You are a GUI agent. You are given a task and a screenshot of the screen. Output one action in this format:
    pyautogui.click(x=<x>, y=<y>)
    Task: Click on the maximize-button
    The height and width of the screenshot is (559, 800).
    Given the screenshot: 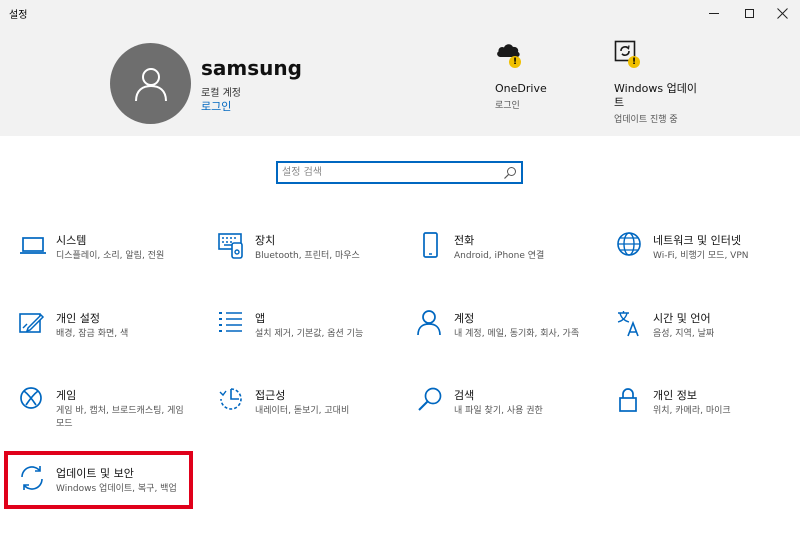 What is the action you would take?
    pyautogui.click(x=749, y=13)
    